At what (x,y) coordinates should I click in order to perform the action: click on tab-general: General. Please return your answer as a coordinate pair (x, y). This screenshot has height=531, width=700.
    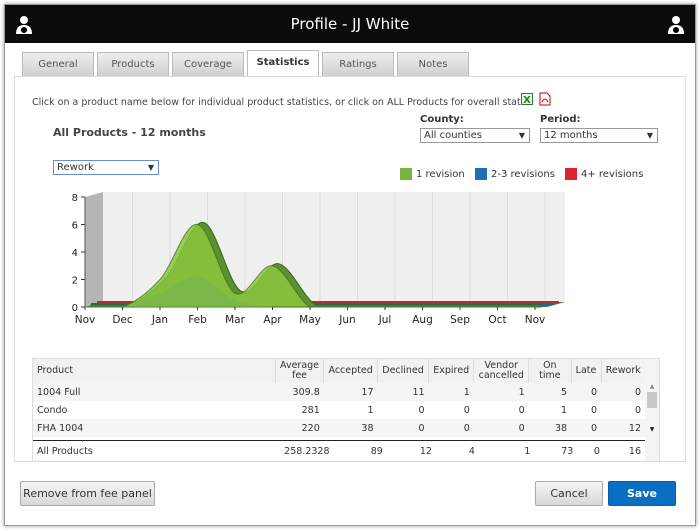
    Looking at the image, I should click on (58, 64).